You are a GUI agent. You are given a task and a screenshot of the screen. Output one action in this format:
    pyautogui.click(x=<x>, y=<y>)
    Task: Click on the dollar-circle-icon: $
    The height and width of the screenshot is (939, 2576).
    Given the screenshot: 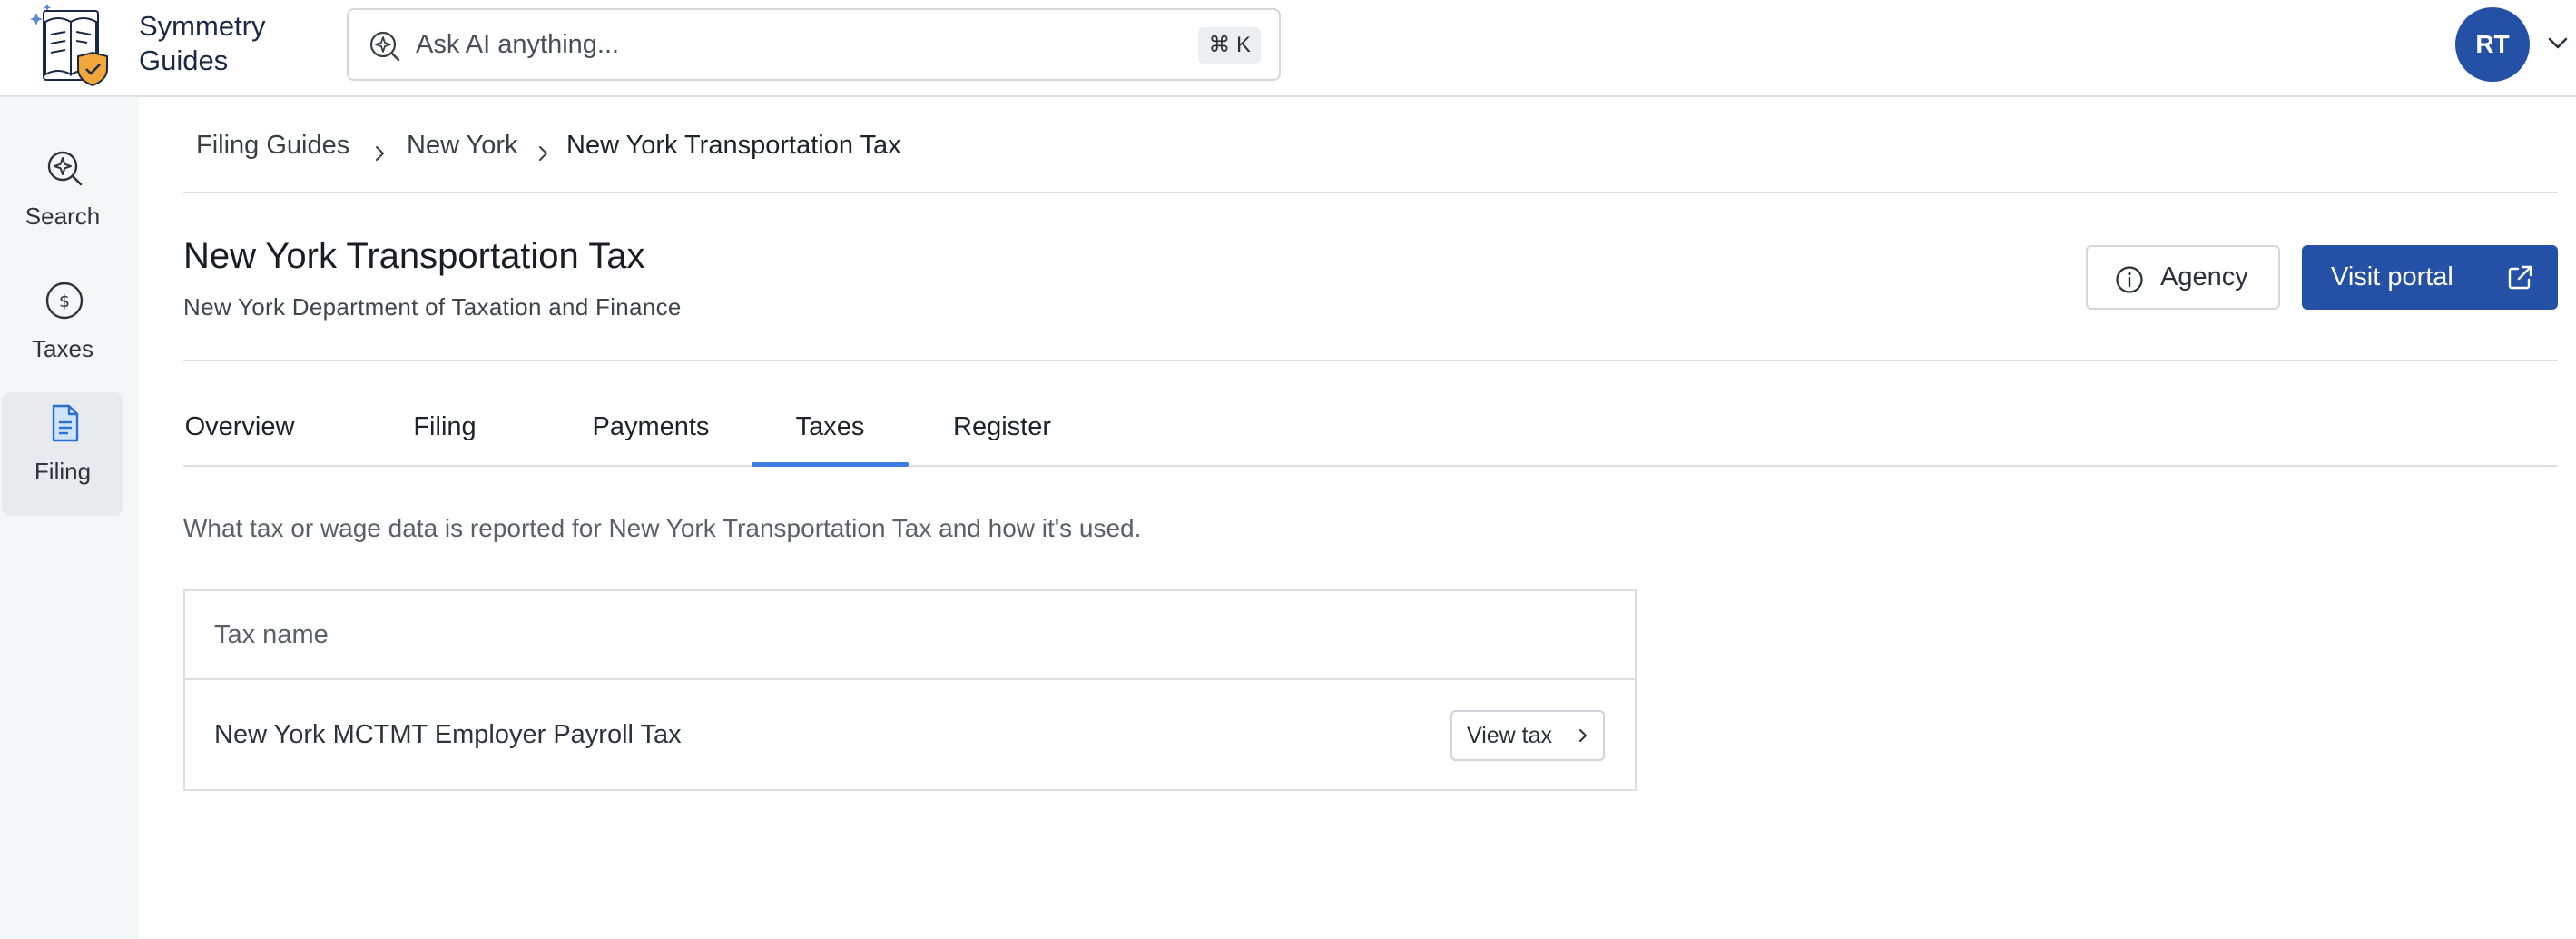 What is the action you would take?
    pyautogui.click(x=64, y=301)
    